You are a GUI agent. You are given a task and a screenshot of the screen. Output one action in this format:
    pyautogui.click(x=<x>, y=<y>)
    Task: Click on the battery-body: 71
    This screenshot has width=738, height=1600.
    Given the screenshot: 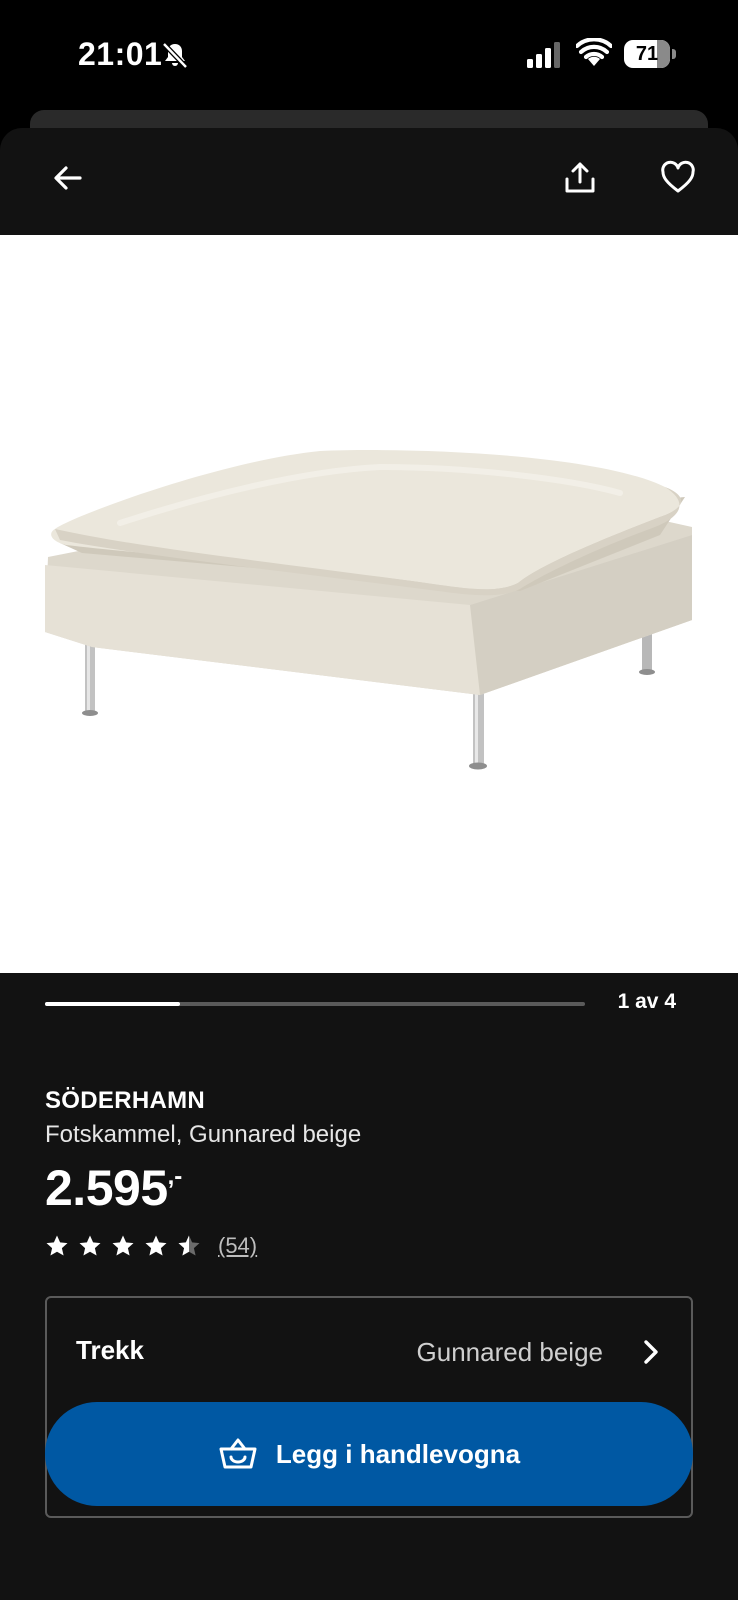 What is the action you would take?
    pyautogui.click(x=647, y=54)
    